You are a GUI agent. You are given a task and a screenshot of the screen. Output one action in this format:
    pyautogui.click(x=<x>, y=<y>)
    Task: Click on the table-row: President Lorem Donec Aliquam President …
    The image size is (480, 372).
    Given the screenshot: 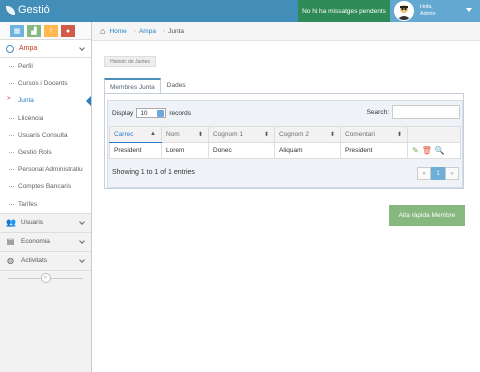 What is the action you would take?
    pyautogui.click(x=285, y=150)
    